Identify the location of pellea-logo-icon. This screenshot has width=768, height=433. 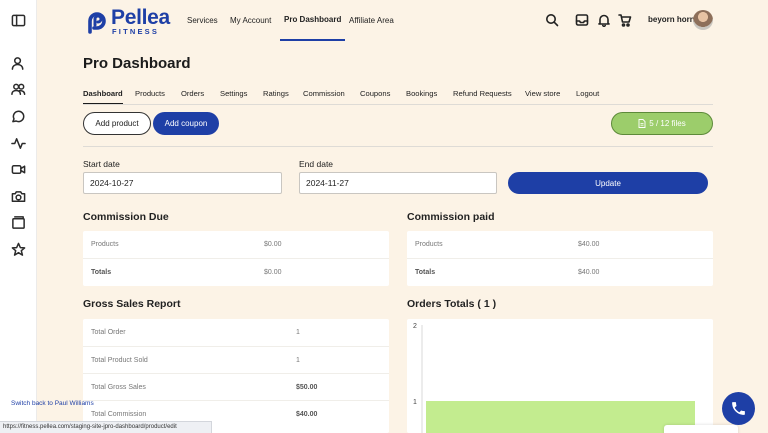
(97, 23).